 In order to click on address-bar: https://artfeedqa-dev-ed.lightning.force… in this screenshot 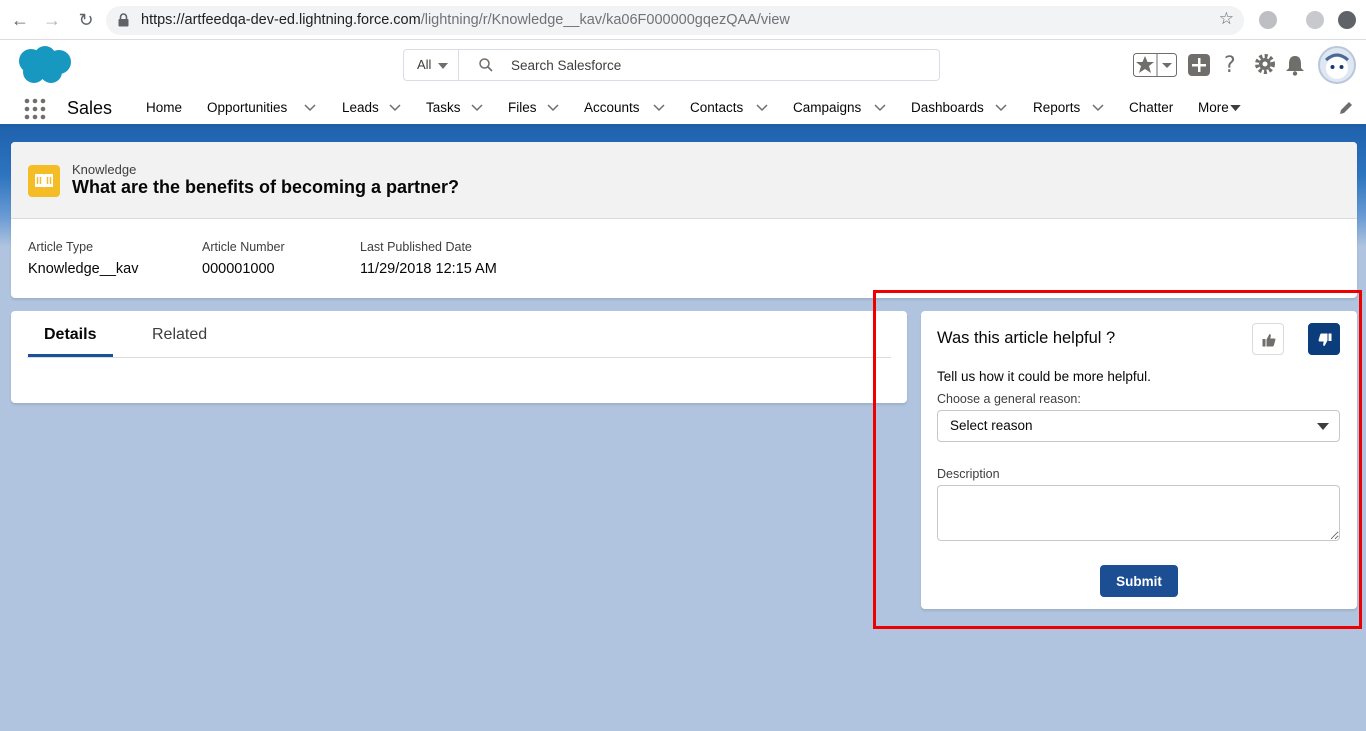, I will do `click(675, 20)`.